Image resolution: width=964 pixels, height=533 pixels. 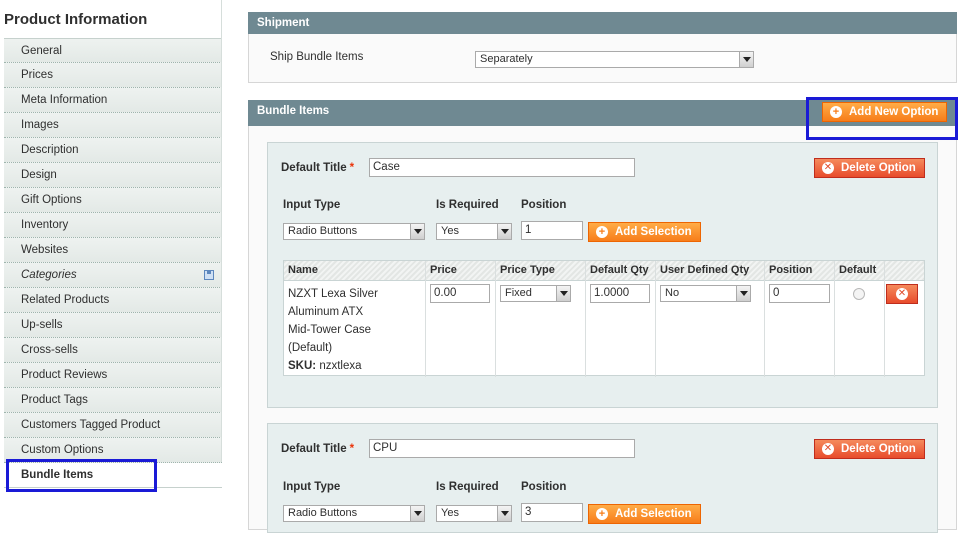 I want to click on shipment-body: Ship Bundle Items Separately, so click(x=602, y=58).